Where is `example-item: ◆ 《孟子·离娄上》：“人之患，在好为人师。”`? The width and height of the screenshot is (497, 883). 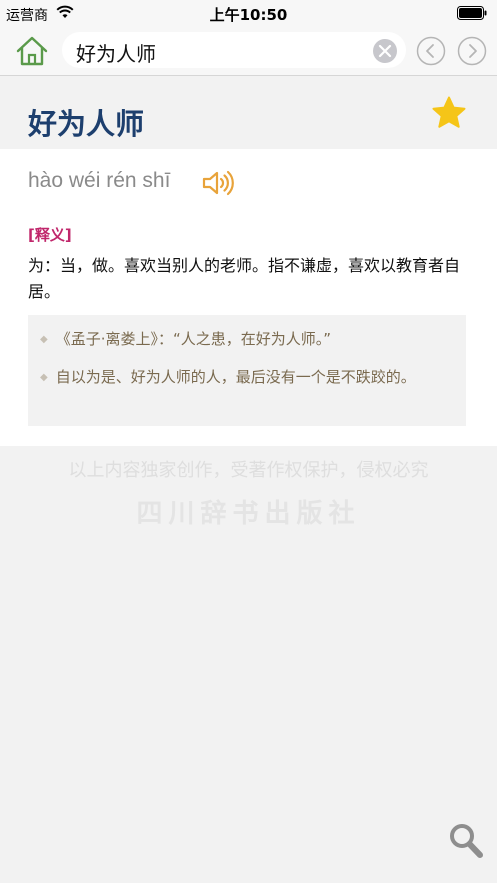
example-item: ◆ 《孟子·离娄上》：“人之患，在好为人师。” is located at coordinates (248, 339).